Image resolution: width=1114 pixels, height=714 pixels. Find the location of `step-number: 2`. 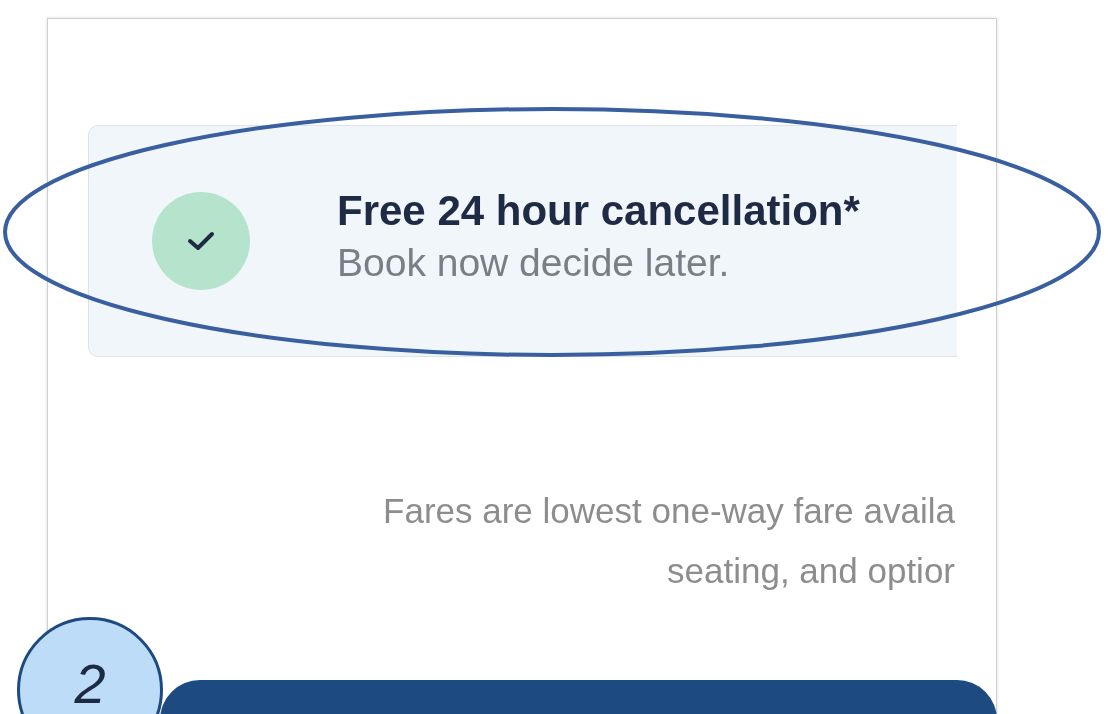

step-number: 2 is located at coordinates (90, 685).